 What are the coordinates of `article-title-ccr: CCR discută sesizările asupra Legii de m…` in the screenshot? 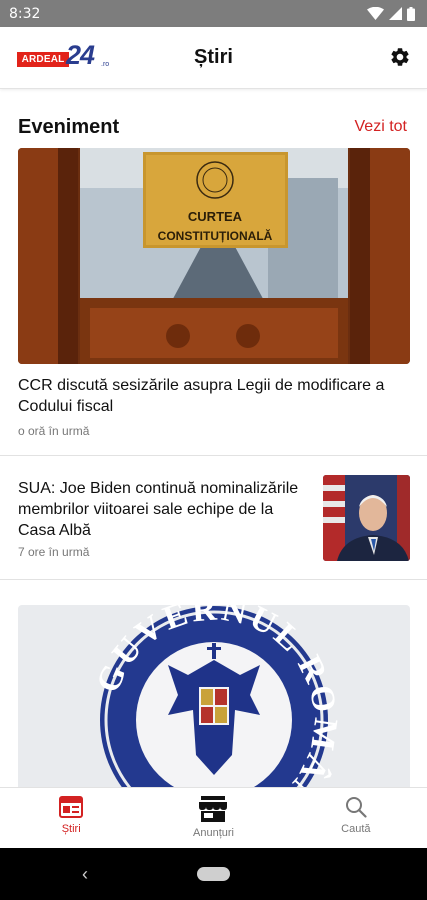 It's located at (214, 396).